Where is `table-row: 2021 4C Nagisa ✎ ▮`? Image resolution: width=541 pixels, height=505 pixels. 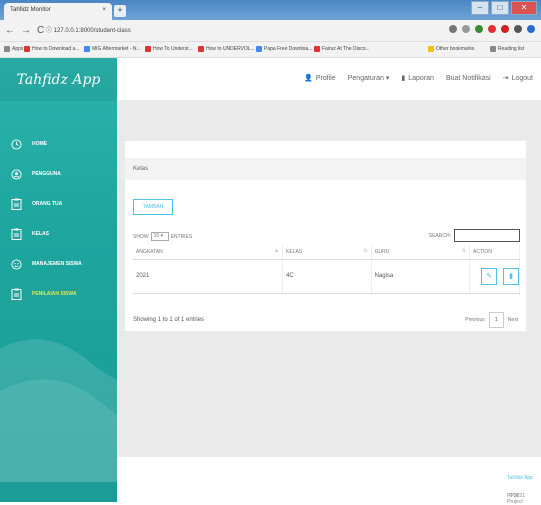
table-row: 2021 4C Nagisa ✎ ▮ is located at coordinates (326, 276).